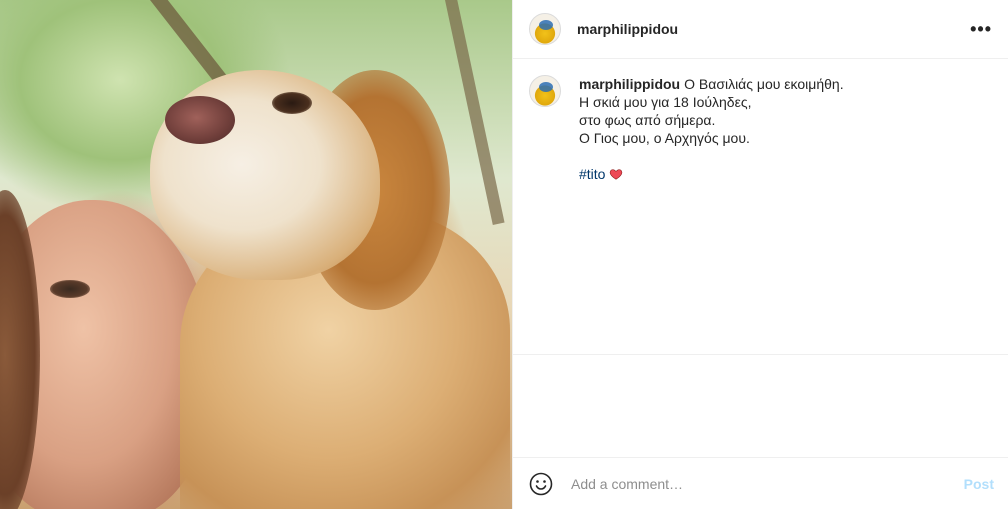 The height and width of the screenshot is (509, 1008). What do you see at coordinates (764, 84) in the screenshot?
I see `caption-line: Ο Βασιλιάς μου εκοιμήθη.` at bounding box center [764, 84].